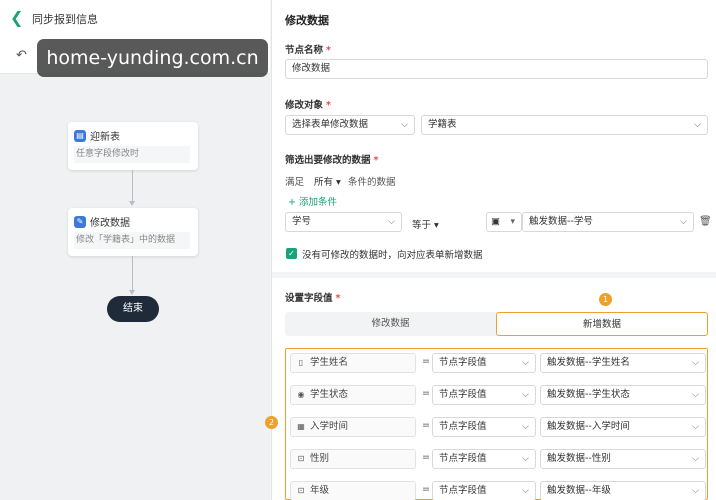  What do you see at coordinates (608, 222) in the screenshot?
I see `condition-value-select: 触发数据--学号 ⌵` at bounding box center [608, 222].